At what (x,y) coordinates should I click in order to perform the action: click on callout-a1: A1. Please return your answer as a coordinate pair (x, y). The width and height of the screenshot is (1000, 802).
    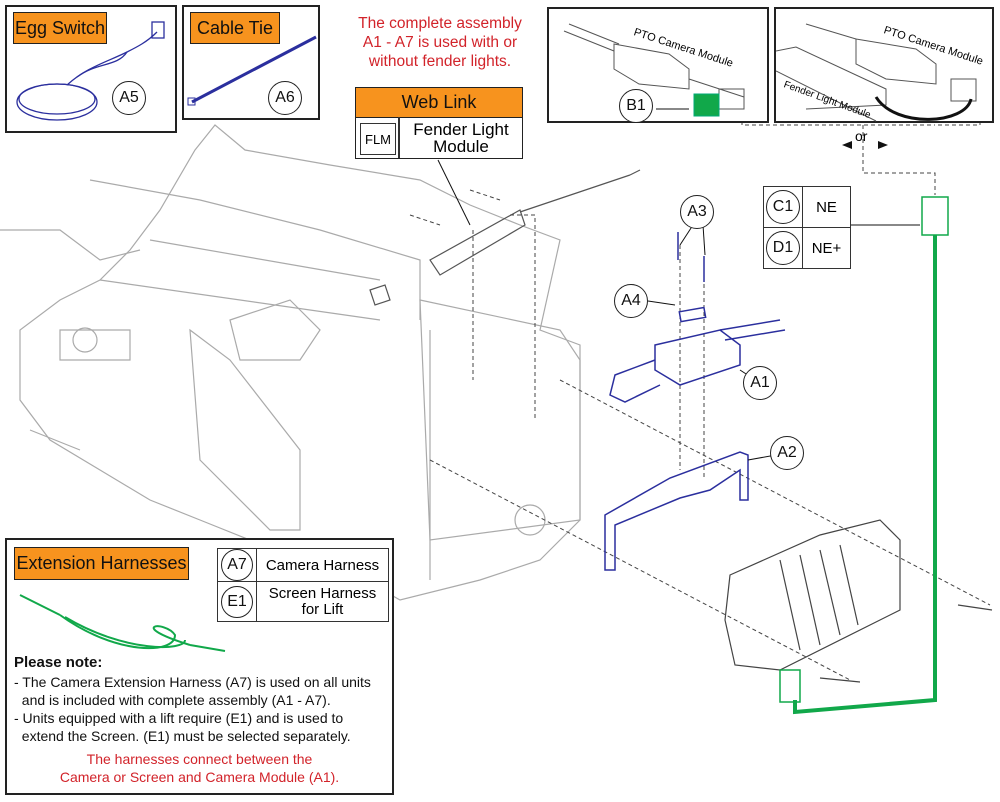
    Looking at the image, I should click on (760, 383).